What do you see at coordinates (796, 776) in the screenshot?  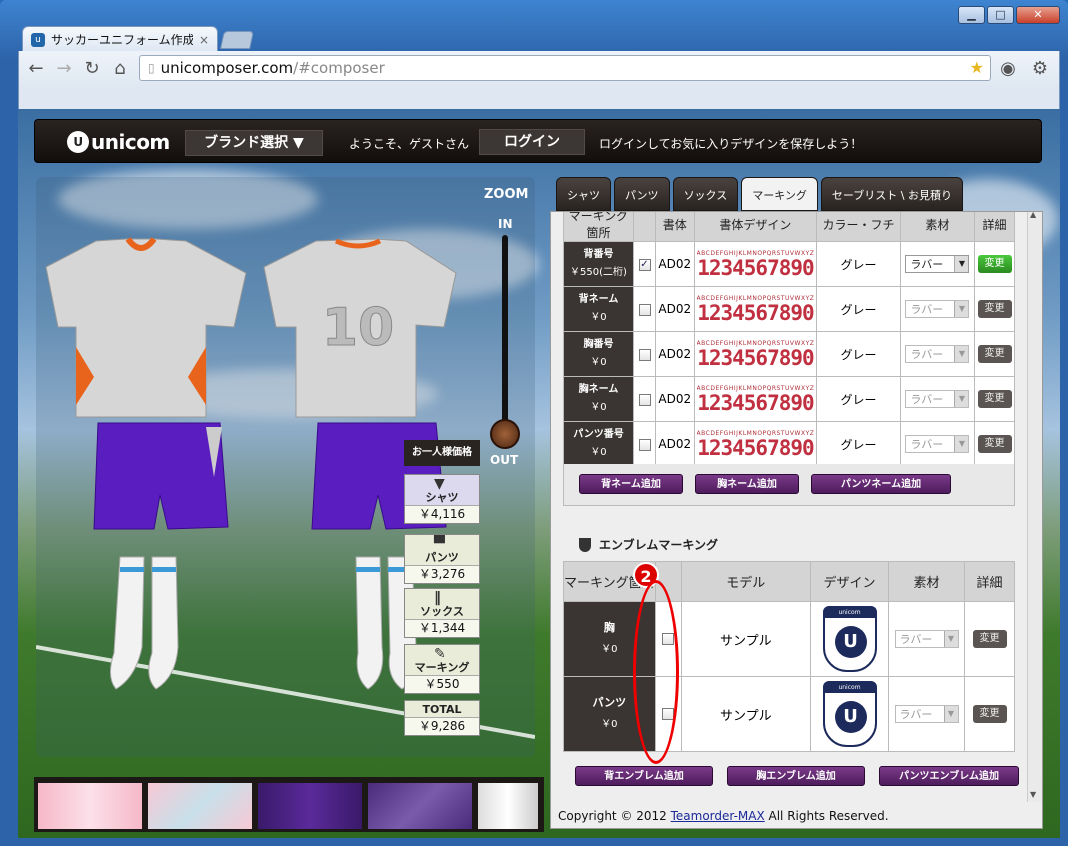 I see `add-chest-emblem-button: 胸エンブレム追加` at bounding box center [796, 776].